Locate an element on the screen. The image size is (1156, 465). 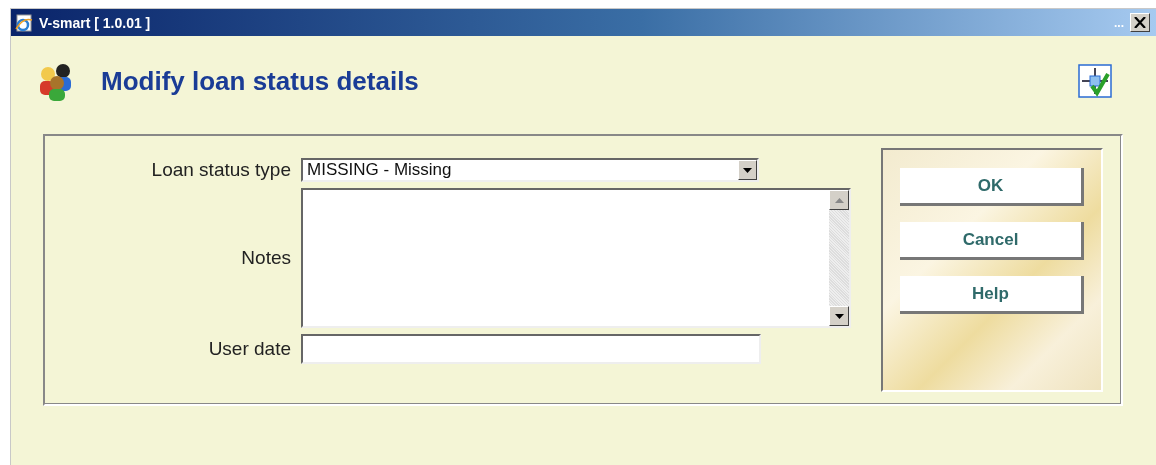
date-field is located at coordinates (531, 349).